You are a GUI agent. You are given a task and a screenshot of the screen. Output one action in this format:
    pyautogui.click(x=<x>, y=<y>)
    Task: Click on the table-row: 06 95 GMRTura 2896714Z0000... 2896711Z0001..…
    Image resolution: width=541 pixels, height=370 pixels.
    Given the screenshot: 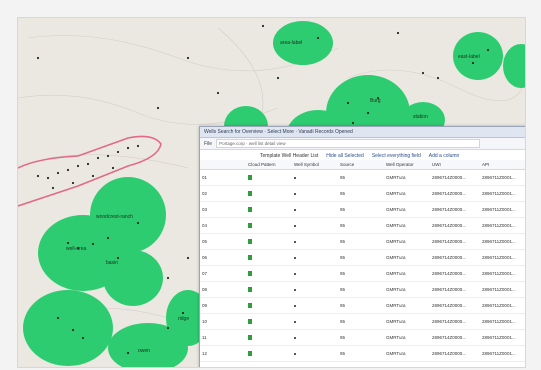 What is the action you would take?
    pyautogui.click(x=362, y=257)
    